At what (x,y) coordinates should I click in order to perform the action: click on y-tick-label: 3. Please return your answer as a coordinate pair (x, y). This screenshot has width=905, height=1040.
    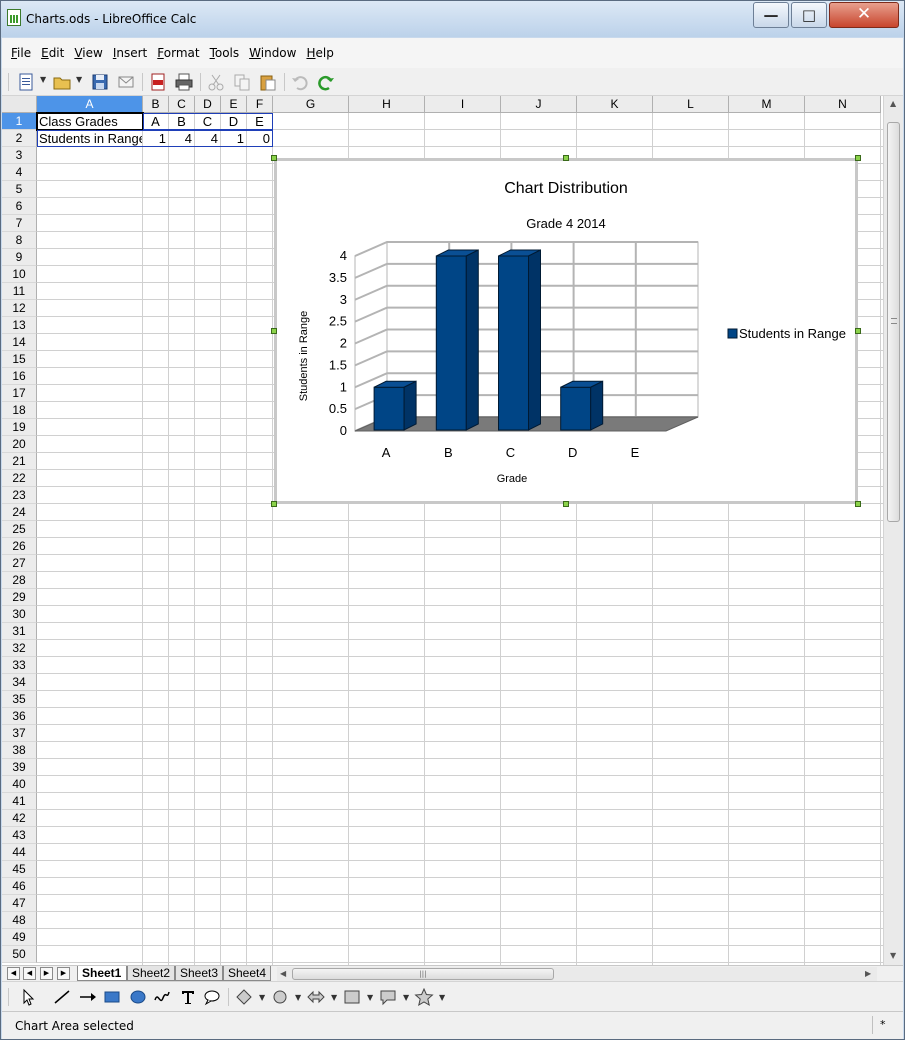
    Looking at the image, I should click on (343, 299).